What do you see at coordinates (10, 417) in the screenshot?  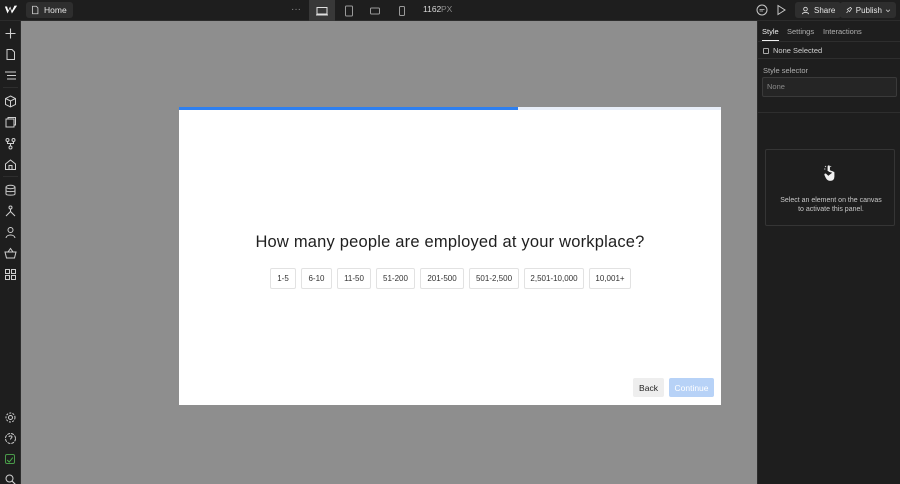 I see `settings-icon` at bounding box center [10, 417].